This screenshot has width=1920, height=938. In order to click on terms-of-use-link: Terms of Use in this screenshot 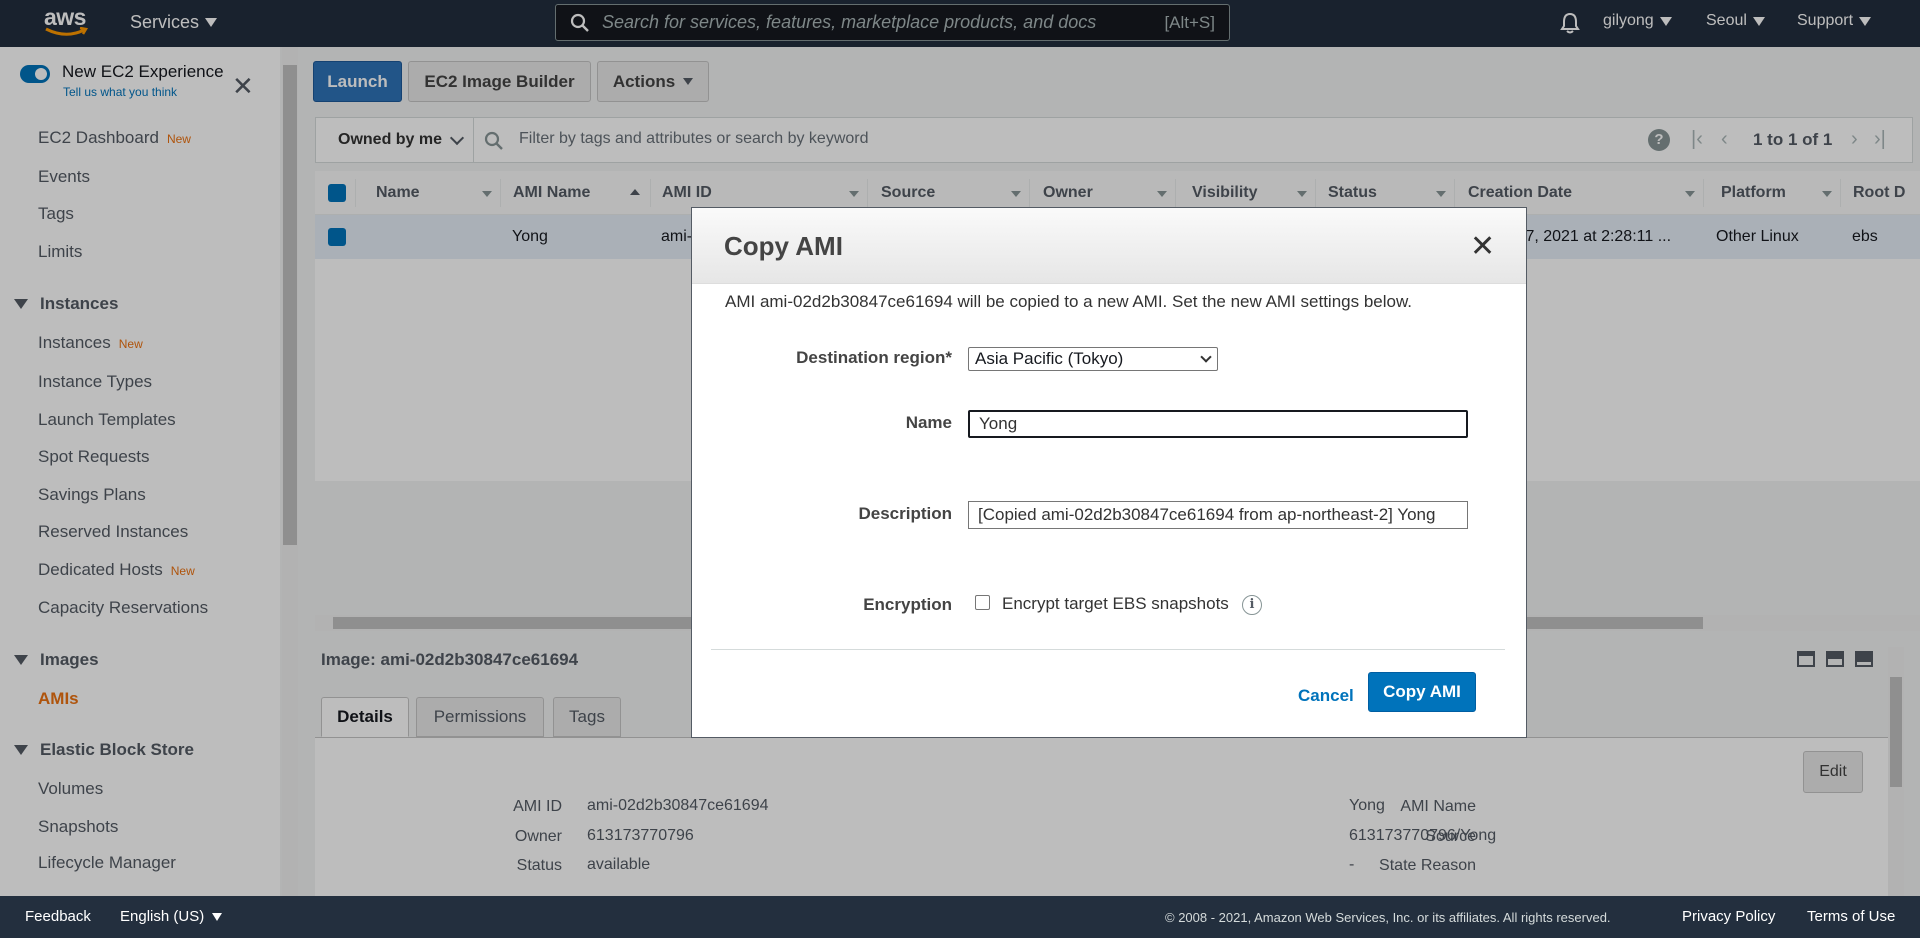, I will do `click(1851, 916)`.